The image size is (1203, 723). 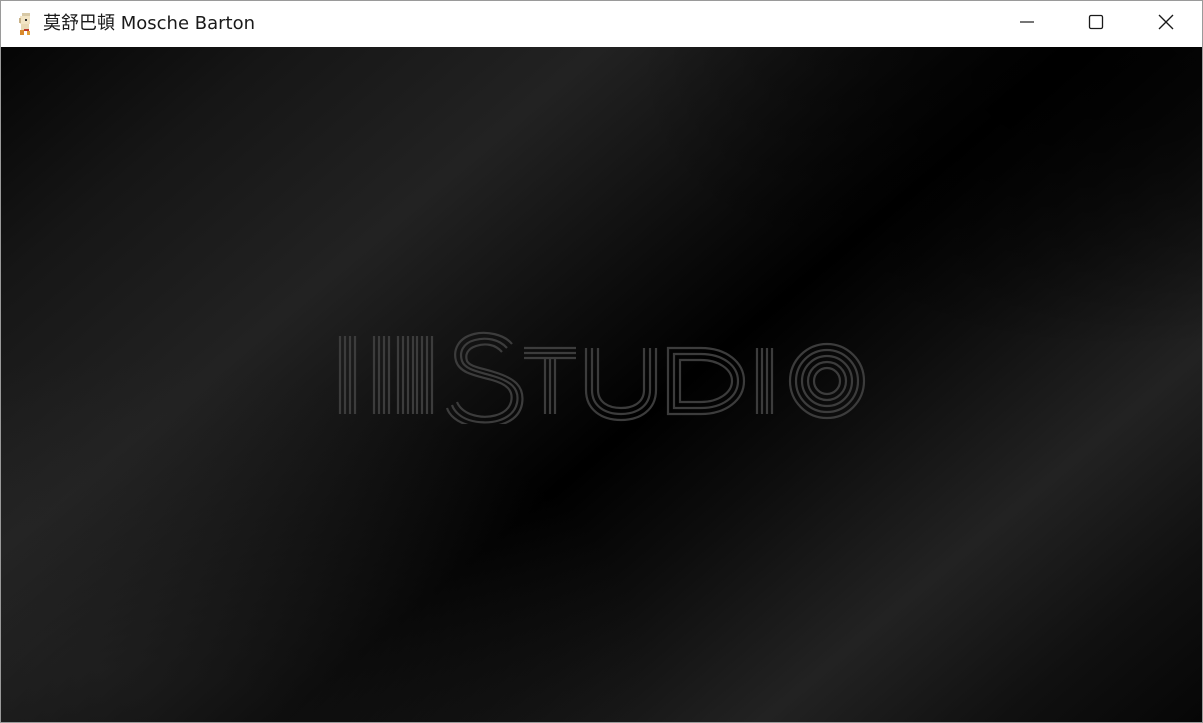 I want to click on minimize-icon, so click(x=1027, y=24).